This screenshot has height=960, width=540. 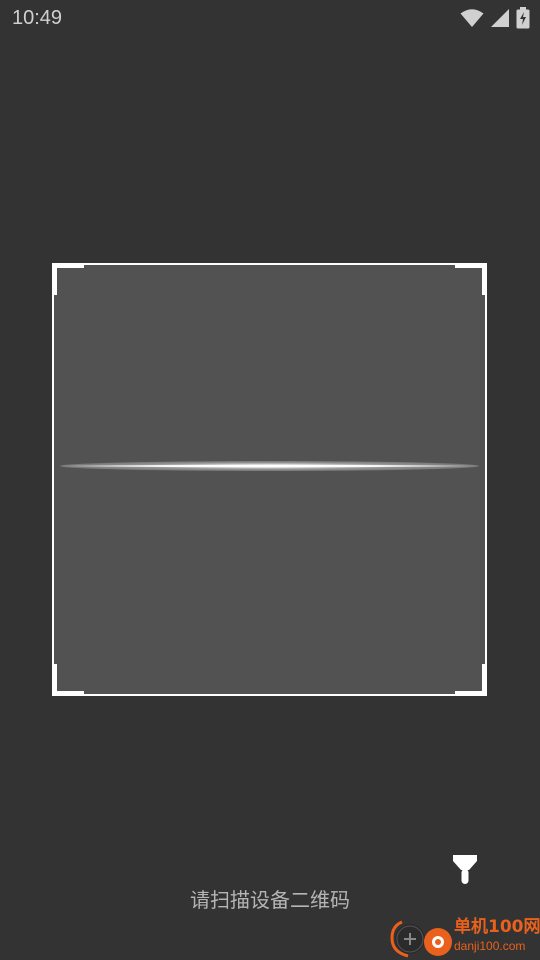 I want to click on flashlight-button, so click(x=465, y=870).